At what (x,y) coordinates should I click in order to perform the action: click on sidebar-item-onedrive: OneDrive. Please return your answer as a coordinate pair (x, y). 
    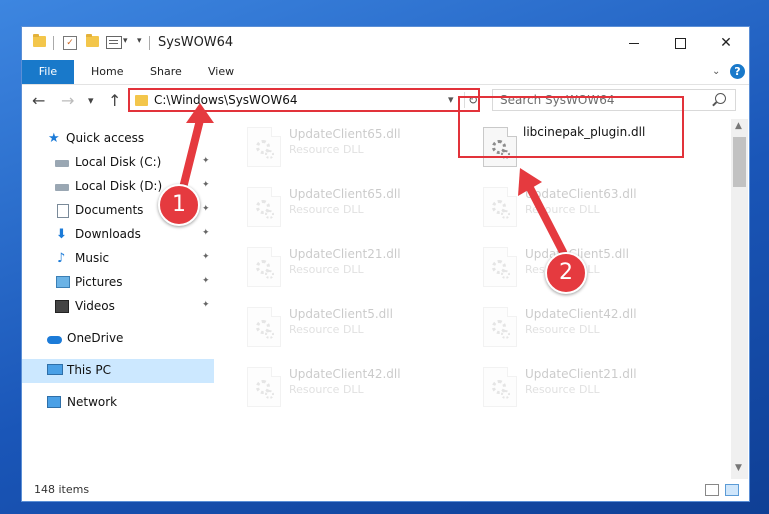
    Looking at the image, I should click on (118, 339).